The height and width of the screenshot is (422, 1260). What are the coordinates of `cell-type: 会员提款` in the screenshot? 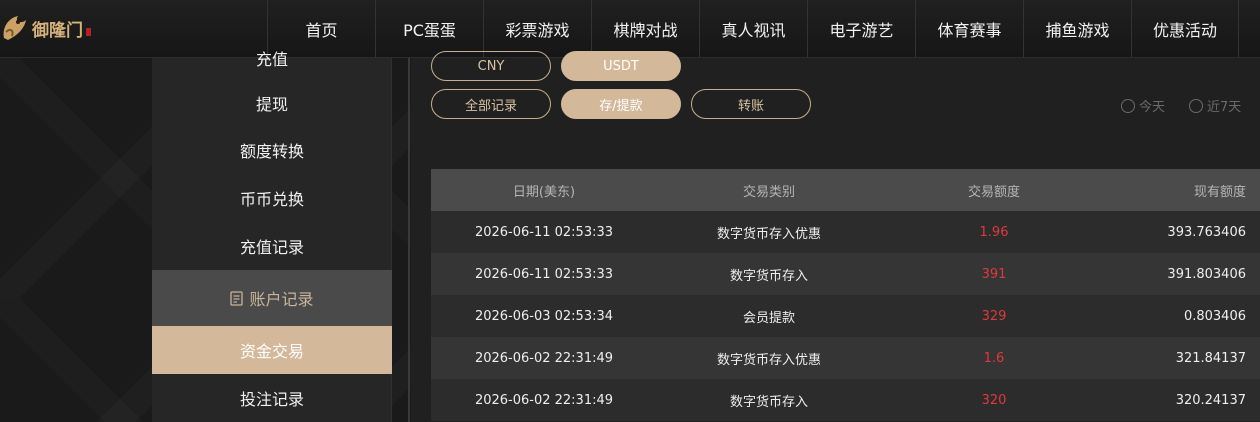 It's located at (768, 318).